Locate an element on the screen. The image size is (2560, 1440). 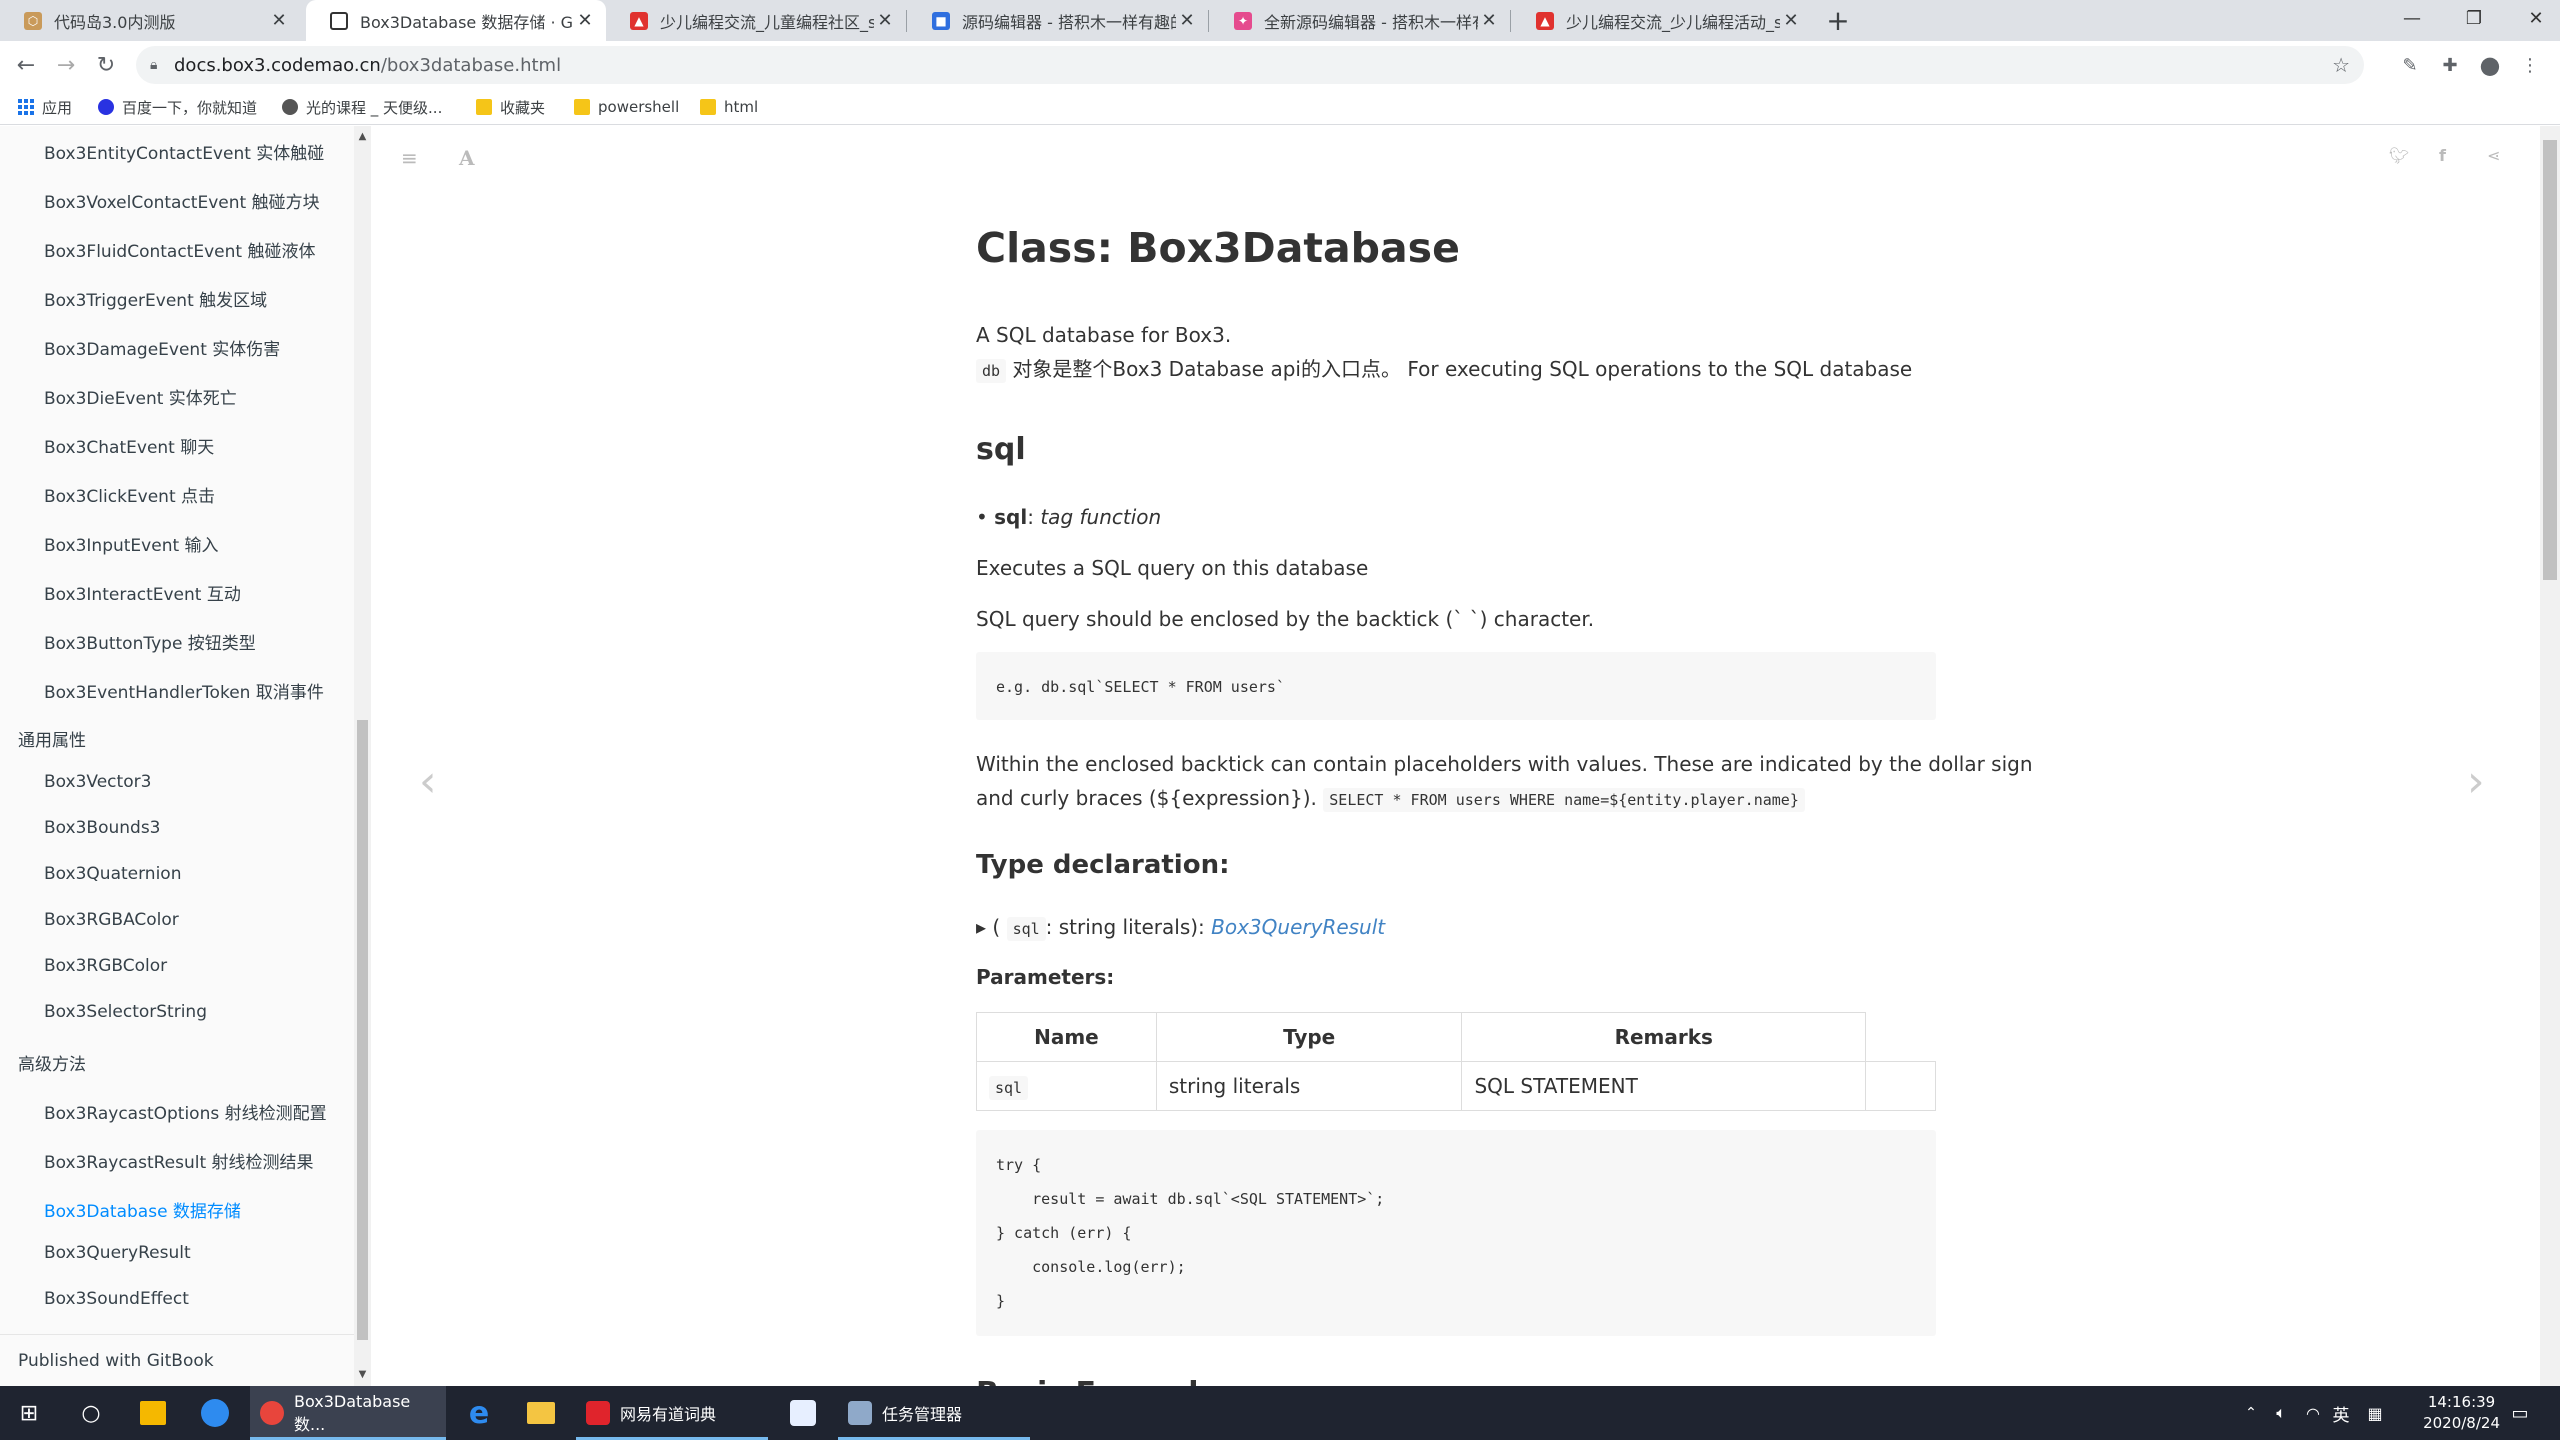
browser-tab: ▲ 少儿编程交流_少儿编程活动_scr ✕ is located at coordinates (1662, 20).